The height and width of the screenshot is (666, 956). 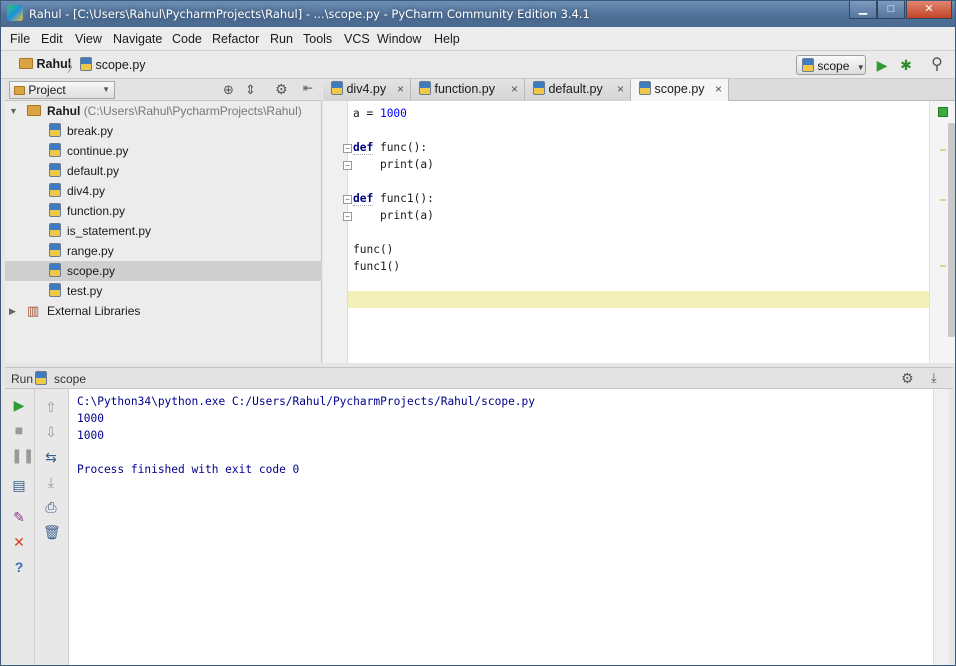 I want to click on tree-item-label: range.py, so click(x=90, y=251).